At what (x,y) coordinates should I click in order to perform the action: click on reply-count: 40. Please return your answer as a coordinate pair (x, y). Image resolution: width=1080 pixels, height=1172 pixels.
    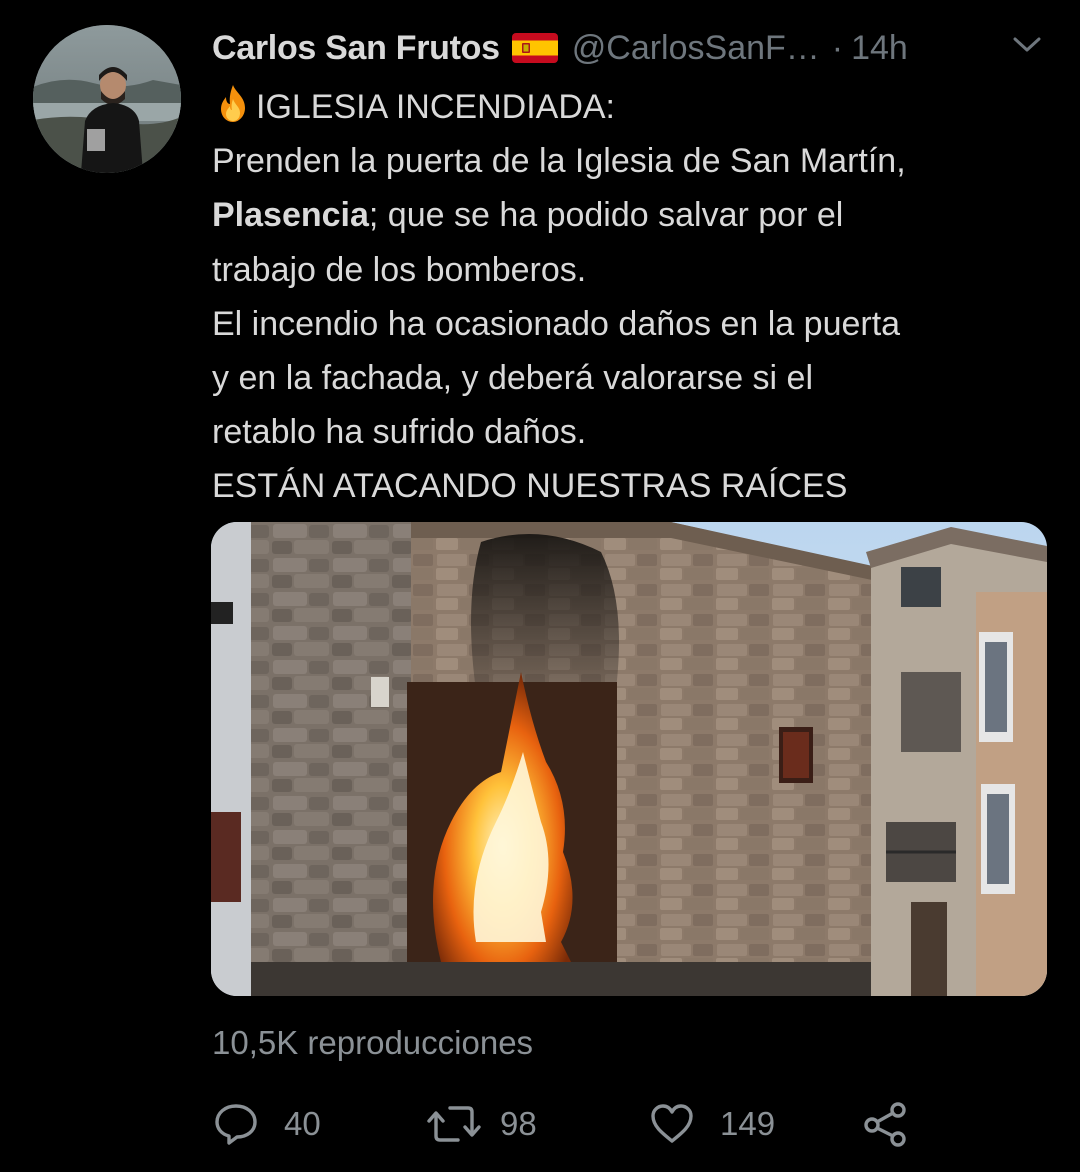
    Looking at the image, I should click on (302, 1123).